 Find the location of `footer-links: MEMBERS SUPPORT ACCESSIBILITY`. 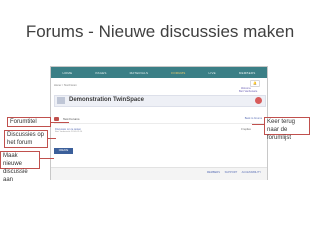

footer-links: MEMBERS SUPPORT ACCESSIBILITY is located at coordinates (234, 172).